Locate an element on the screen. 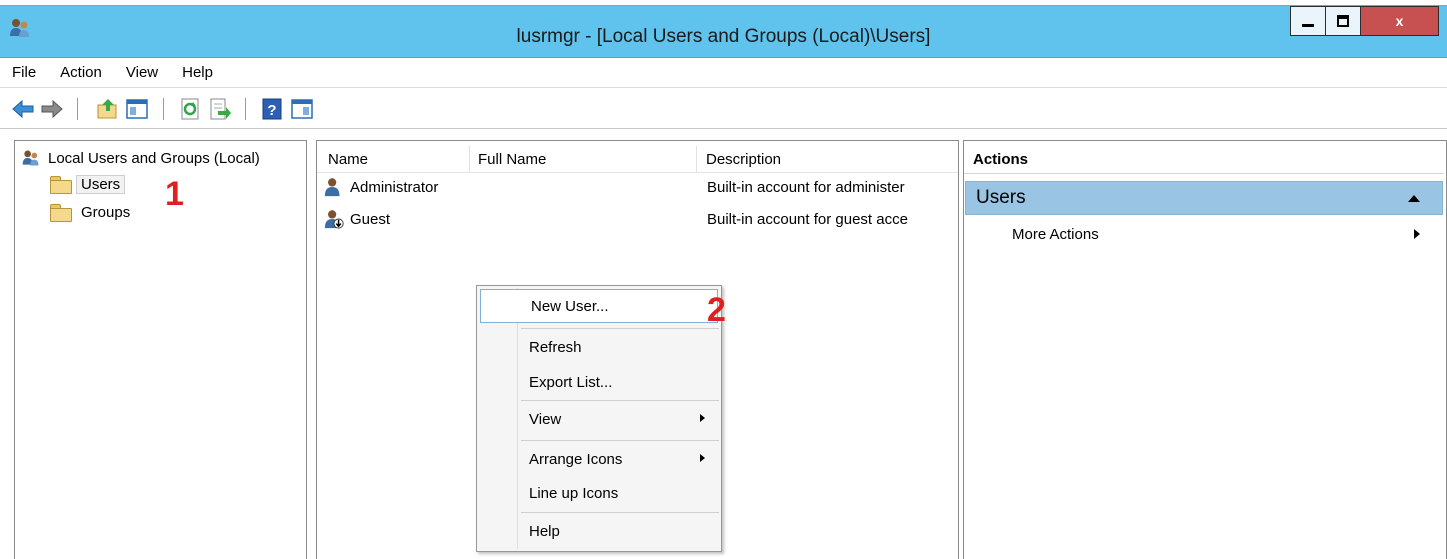  column-header-name: Name is located at coordinates (396, 159).